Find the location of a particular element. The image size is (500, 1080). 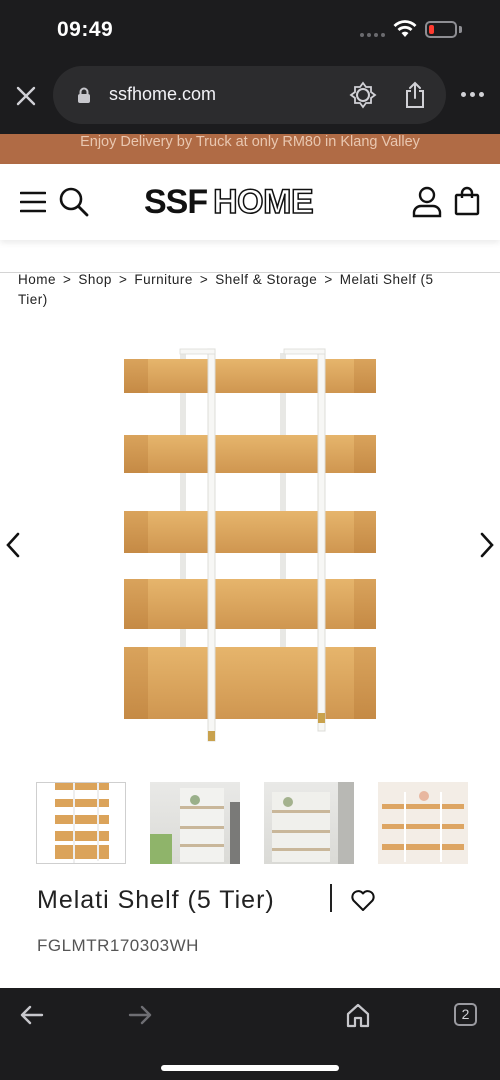

breadcrumb-shelf-storage: Shelf & Storage is located at coordinates (266, 279).